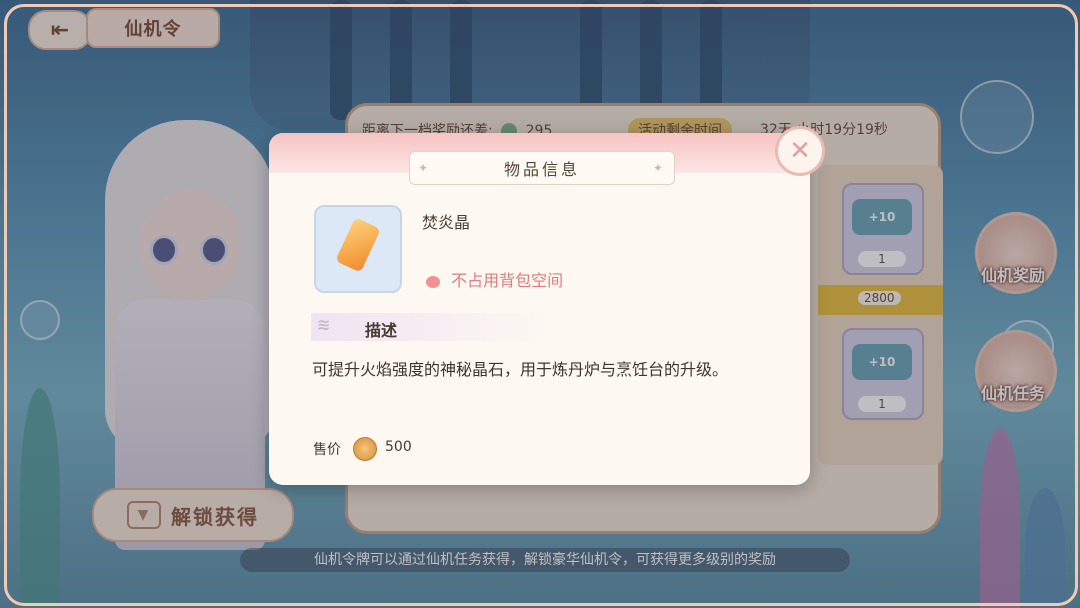 The image size is (1080, 608). I want to click on item-name: 焚炎晶, so click(446, 222).